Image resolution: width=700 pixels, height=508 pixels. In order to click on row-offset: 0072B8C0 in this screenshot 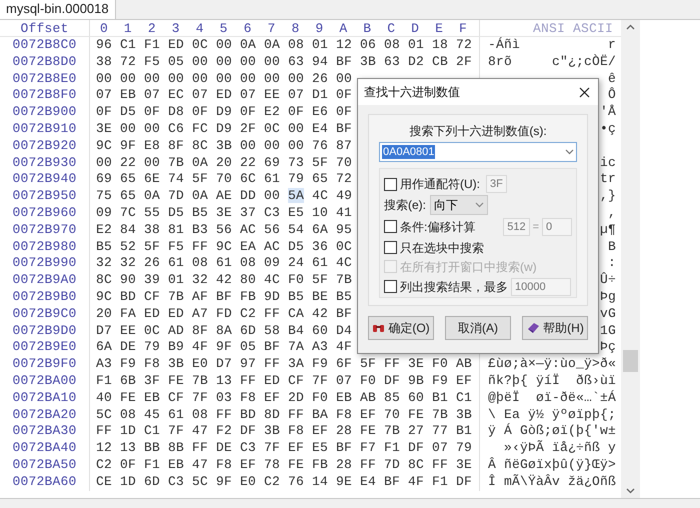, I will do `click(45, 45)`.